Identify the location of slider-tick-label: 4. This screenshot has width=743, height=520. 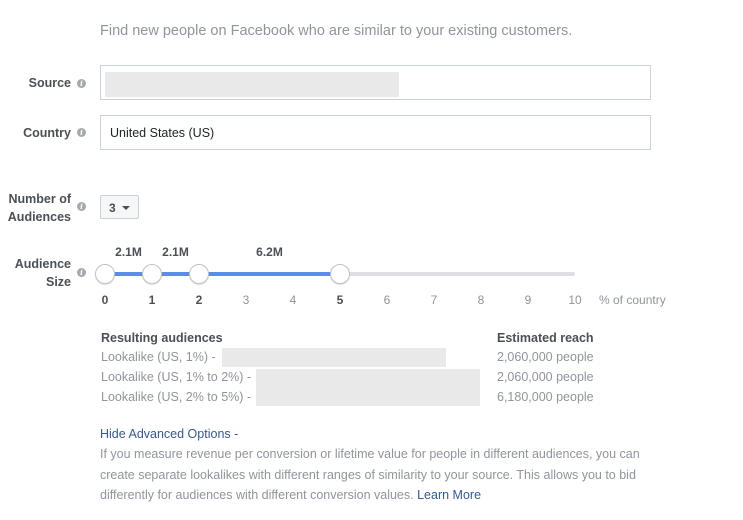
(293, 300).